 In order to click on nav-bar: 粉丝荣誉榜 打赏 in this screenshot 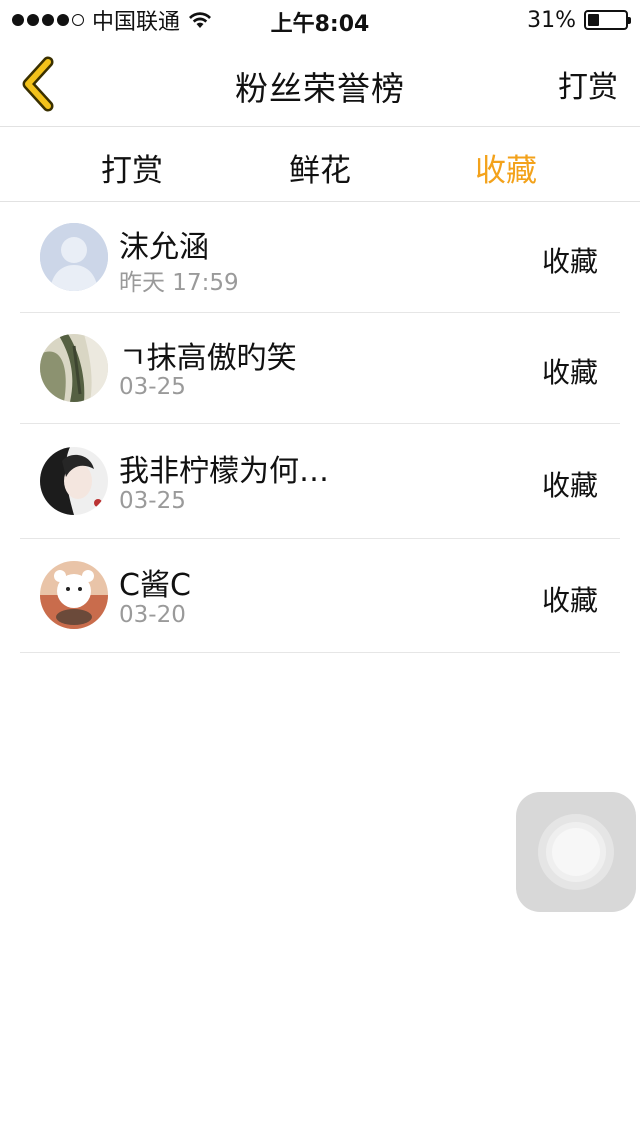, I will do `click(320, 83)`.